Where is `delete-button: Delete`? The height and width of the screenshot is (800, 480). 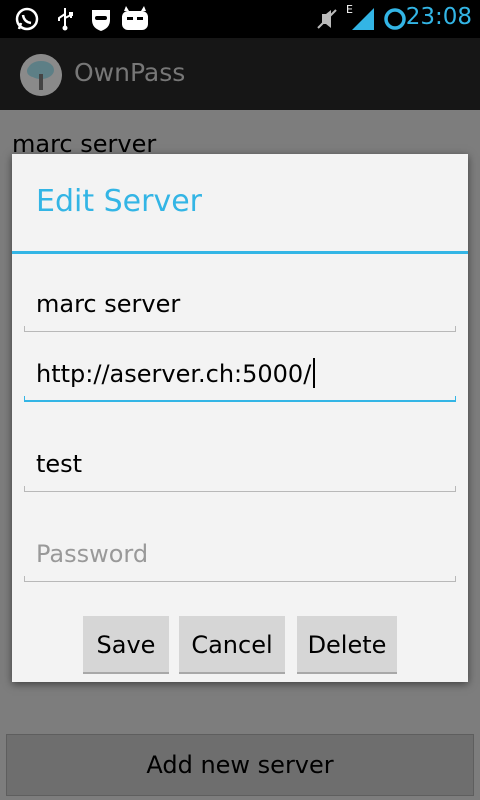 delete-button: Delete is located at coordinates (347, 645).